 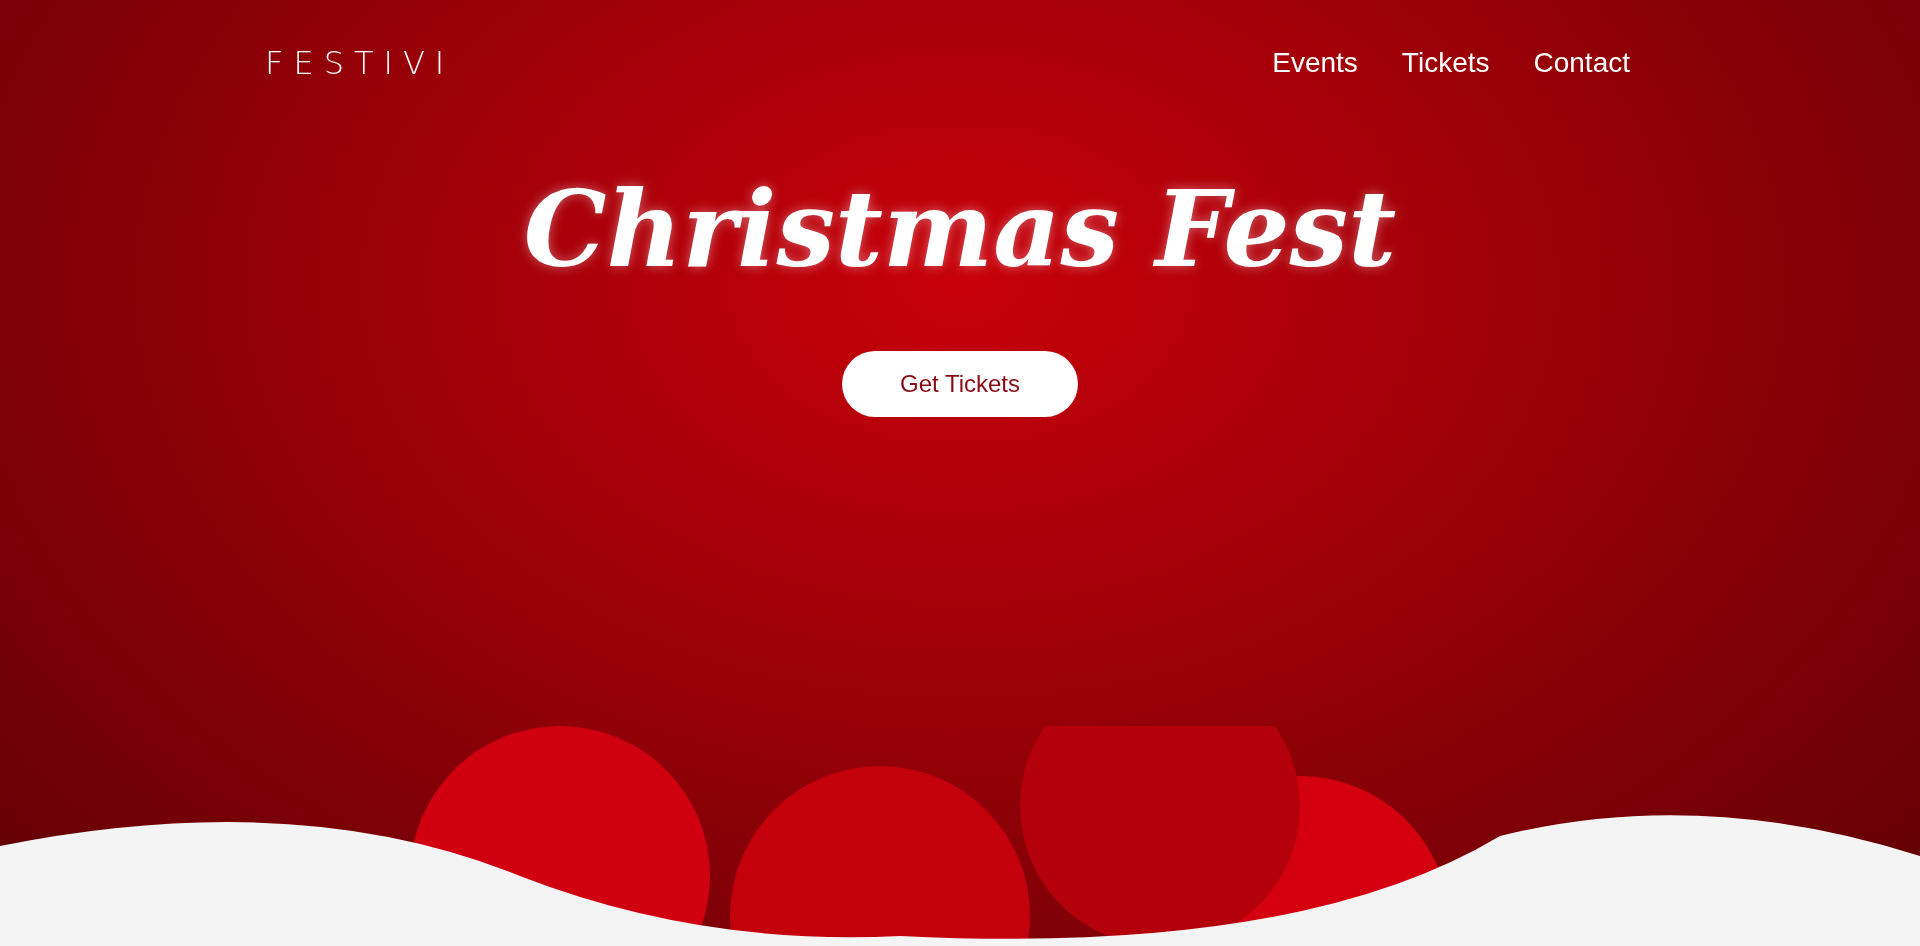 I want to click on get-tickets-button: Get Tickets, so click(x=960, y=384).